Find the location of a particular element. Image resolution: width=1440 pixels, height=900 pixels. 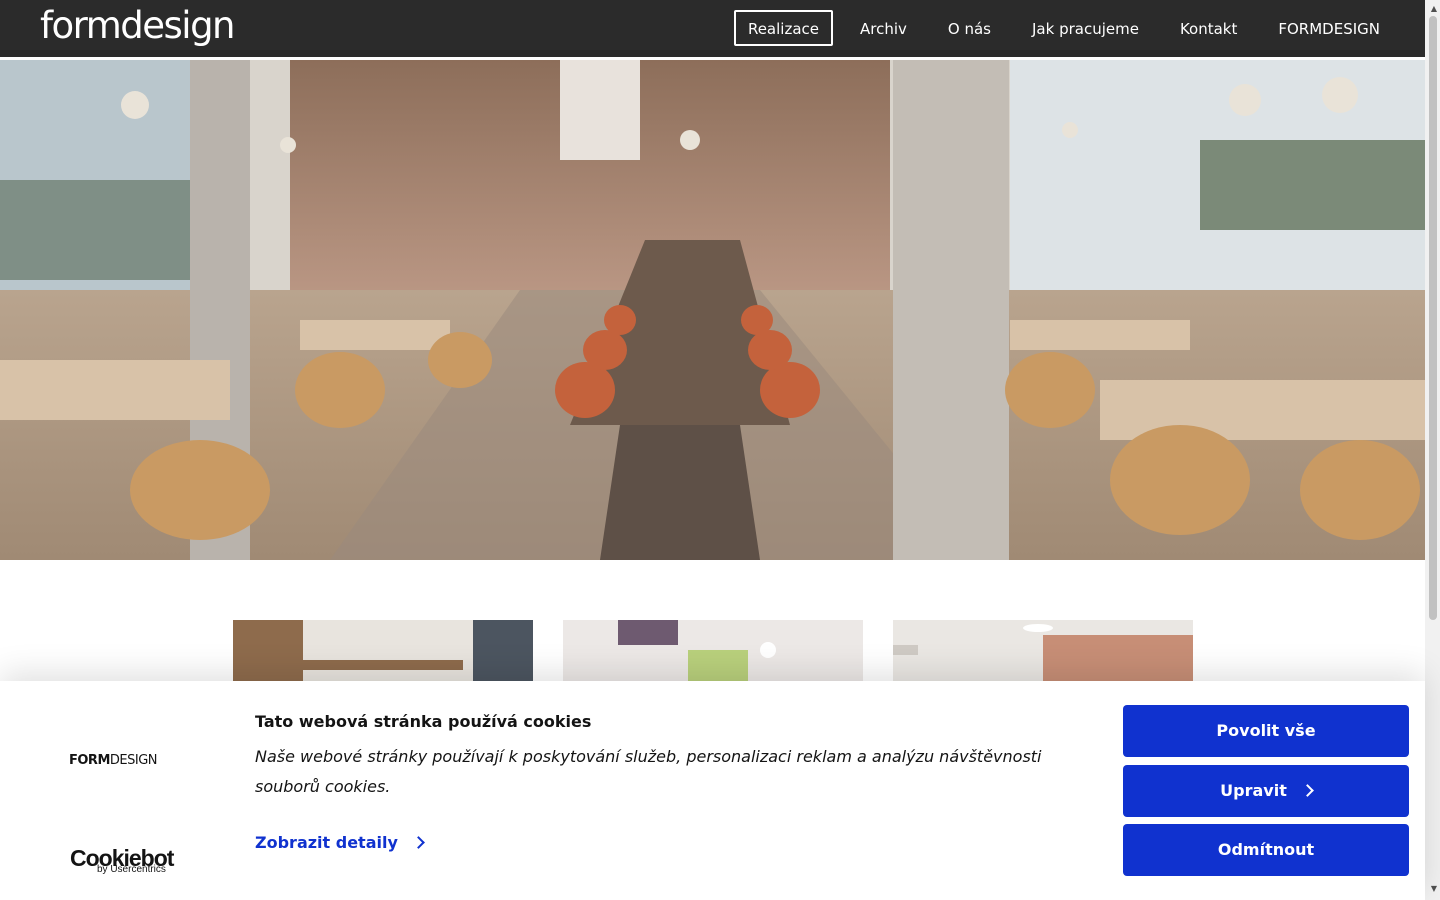

deny-button: Odmítnout is located at coordinates (1266, 850).